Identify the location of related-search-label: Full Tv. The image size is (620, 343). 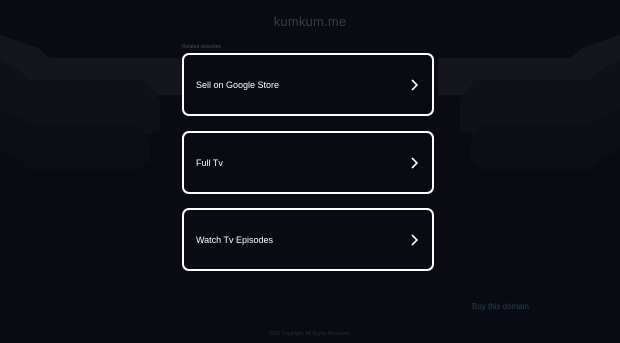
(209, 162).